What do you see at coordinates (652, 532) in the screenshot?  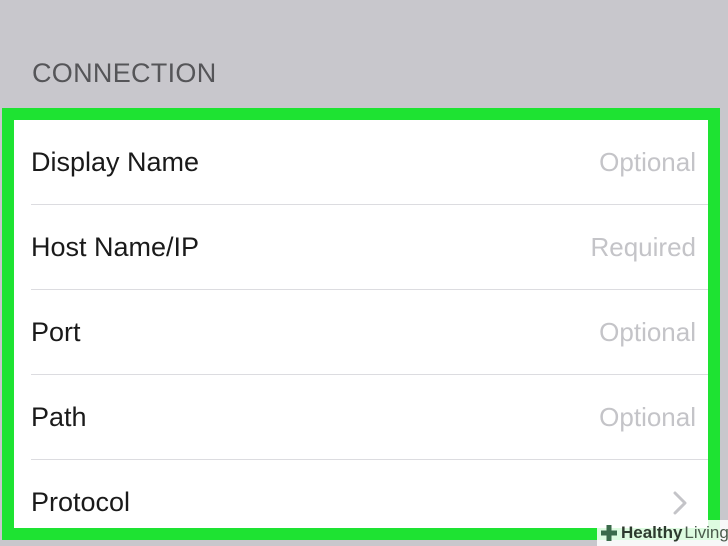 I see `watermark-brand-bold: Healthy` at bounding box center [652, 532].